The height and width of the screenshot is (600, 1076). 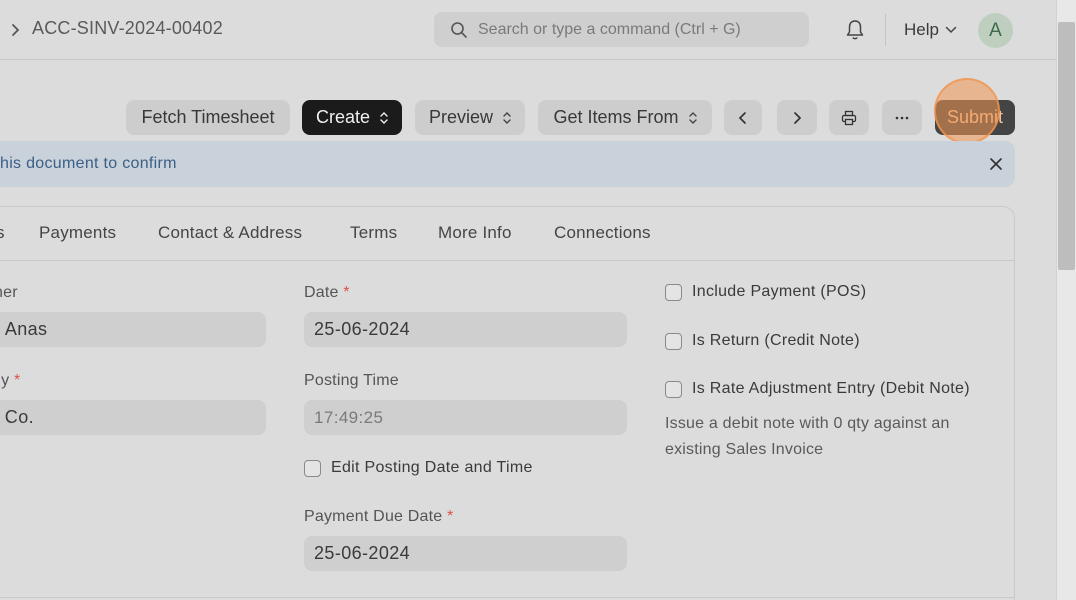 I want to click on breadcrumb-document-id: ACC-SINV-2024-00402, so click(x=127, y=28).